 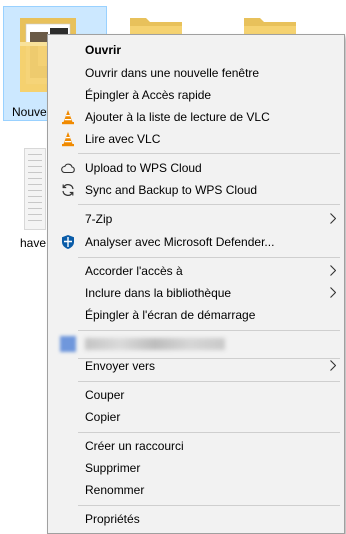 What do you see at coordinates (115, 490) in the screenshot?
I see `menu-item-label: Renommer` at bounding box center [115, 490].